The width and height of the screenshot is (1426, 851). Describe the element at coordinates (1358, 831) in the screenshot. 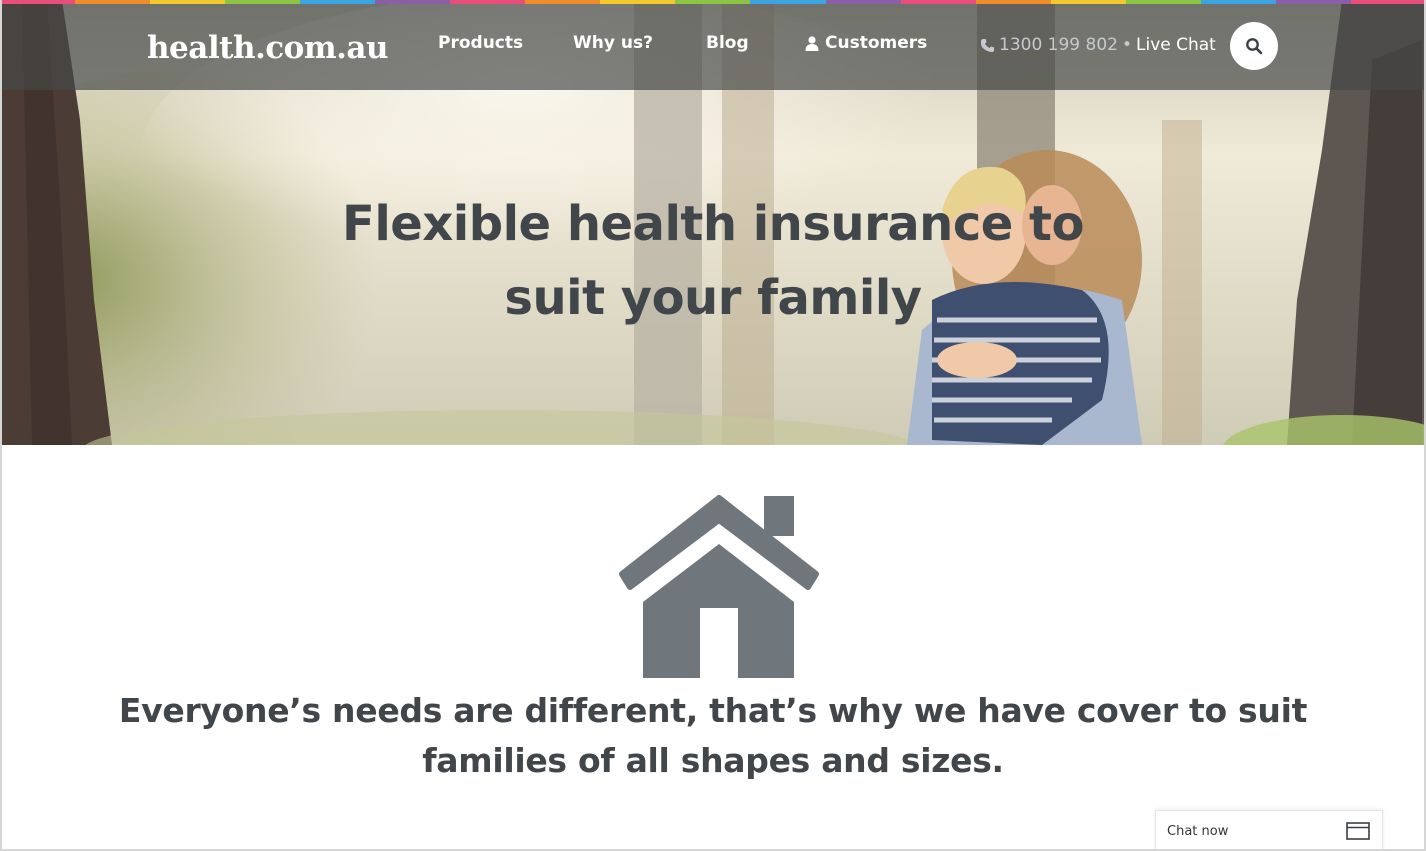

I see `window-icon` at that location.